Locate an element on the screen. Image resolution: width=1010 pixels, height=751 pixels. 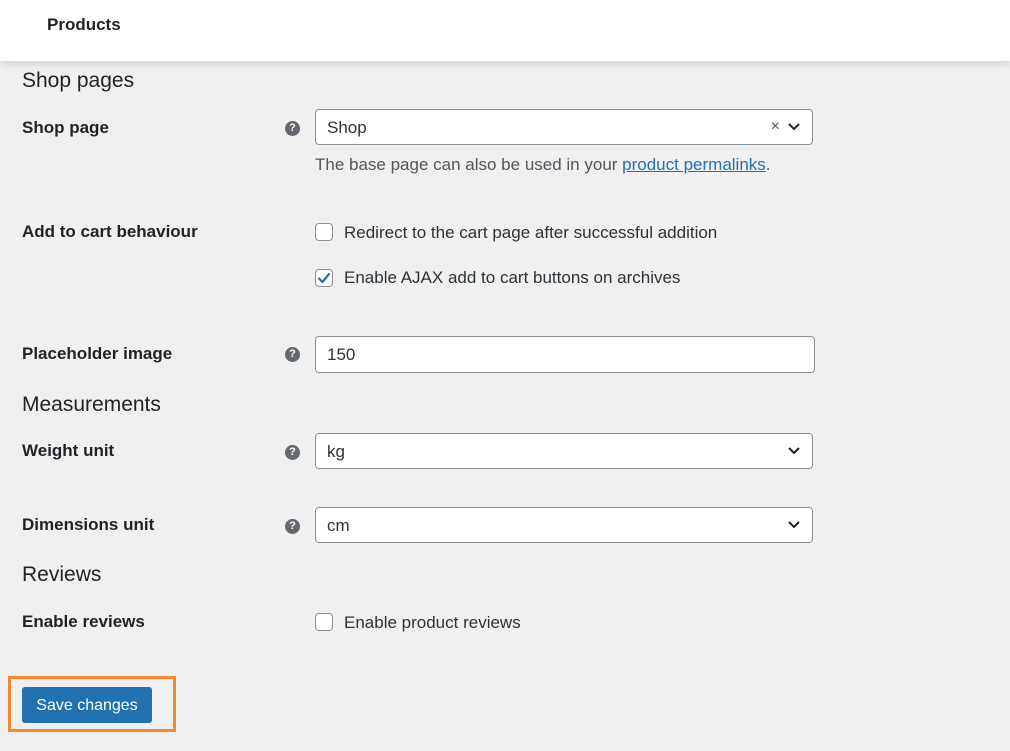
save-changes-button: Save changes is located at coordinates (87, 705).